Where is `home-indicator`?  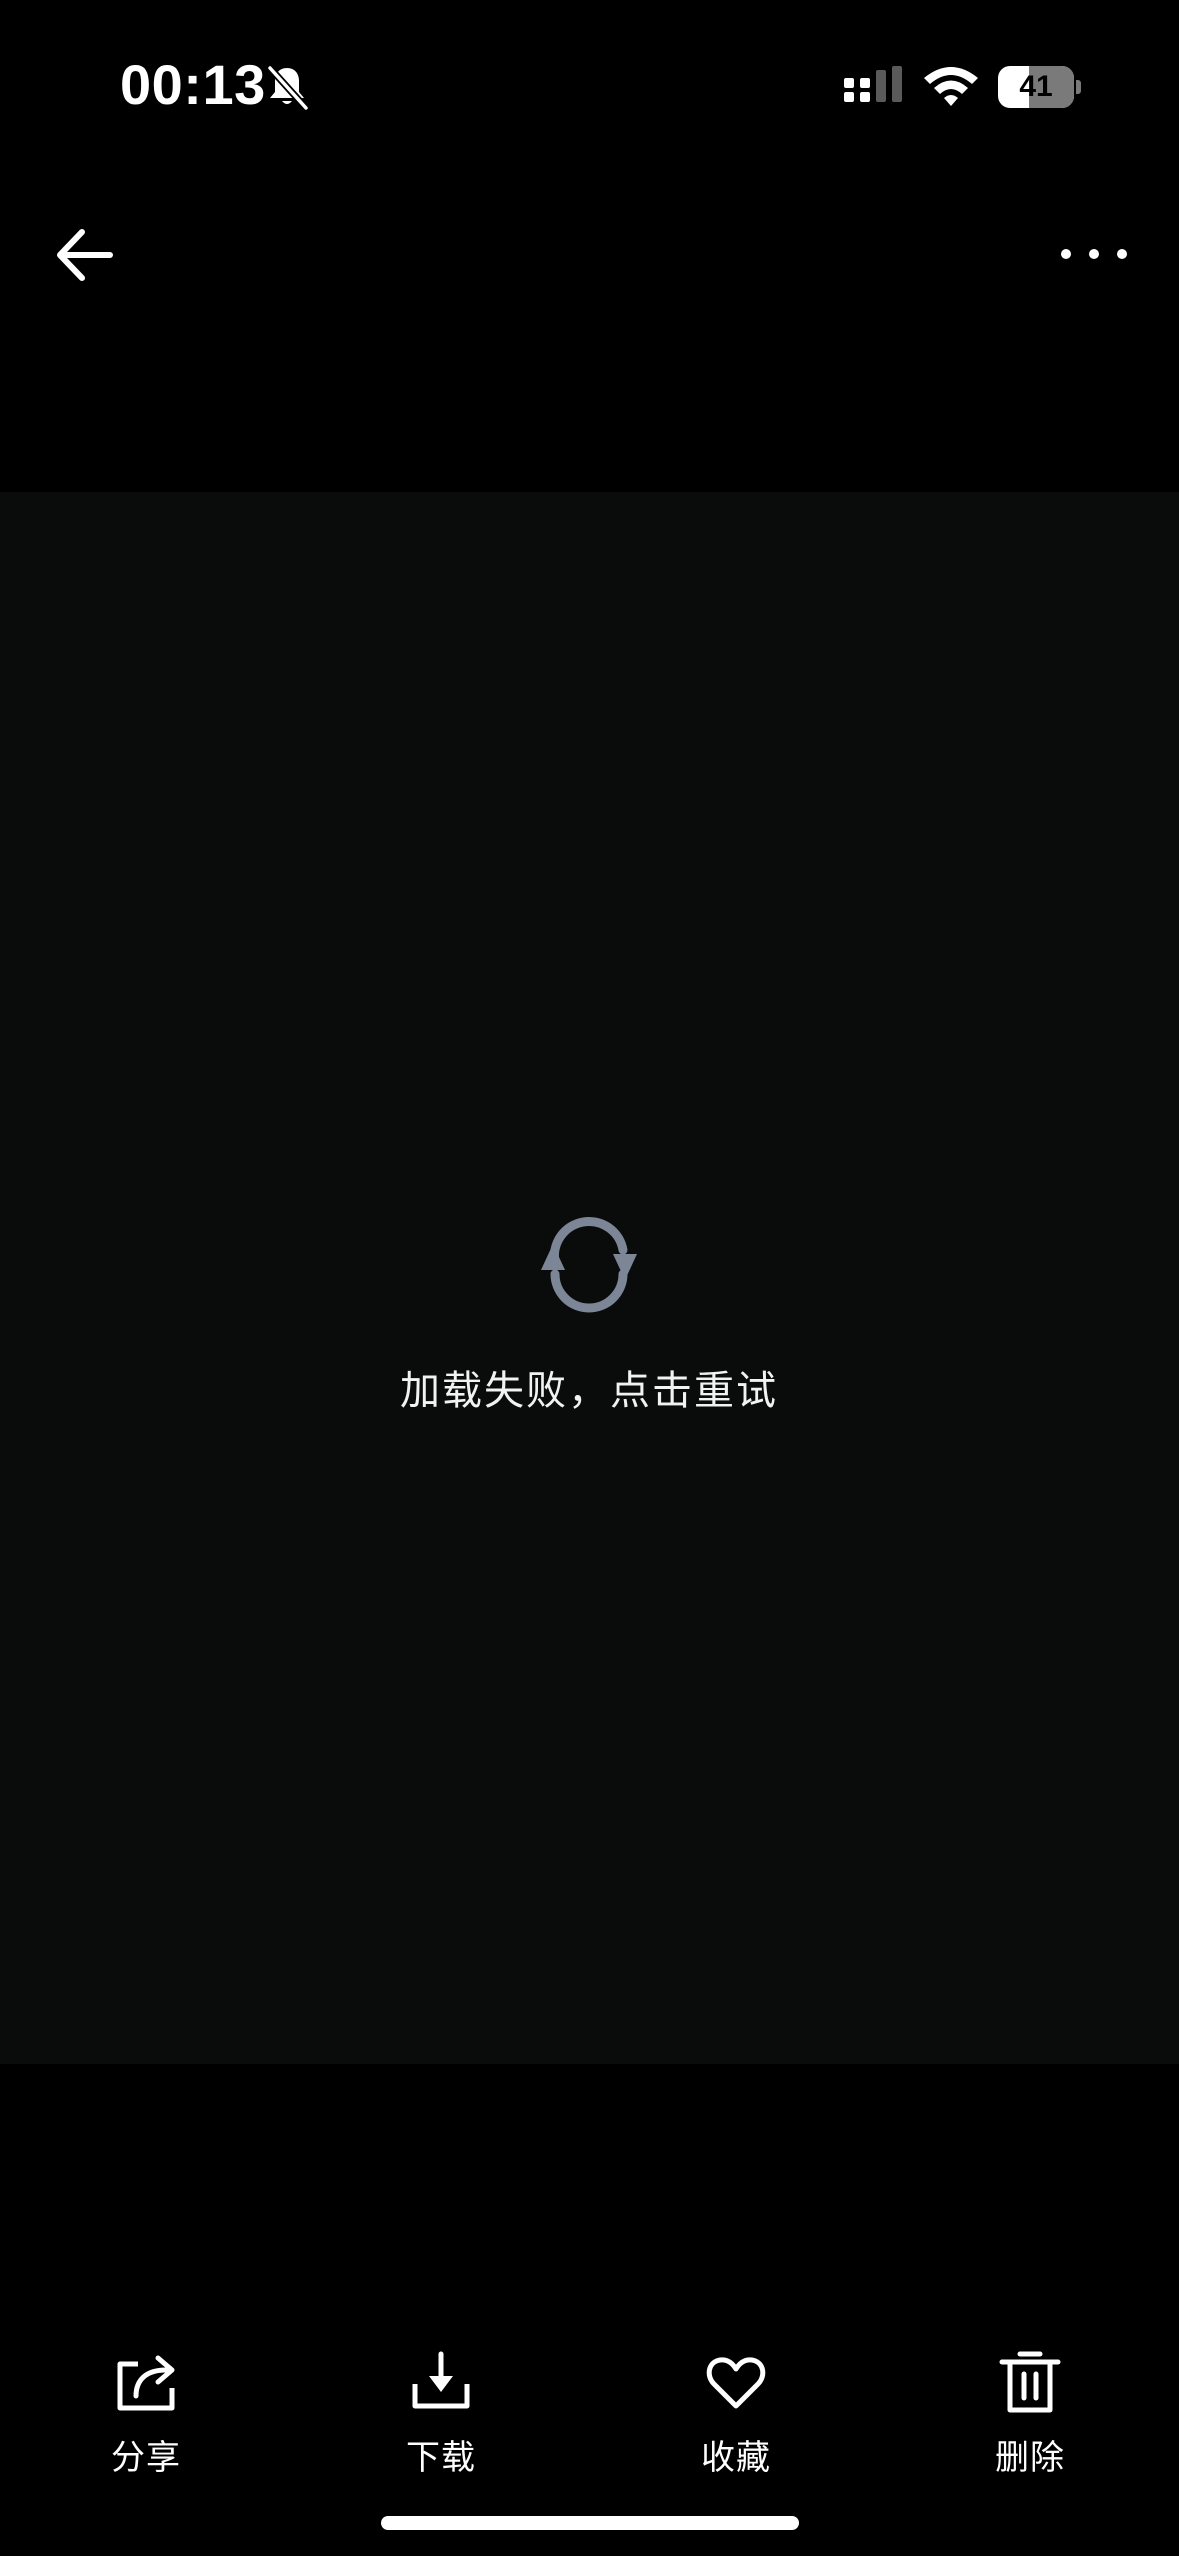
home-indicator is located at coordinates (590, 2523).